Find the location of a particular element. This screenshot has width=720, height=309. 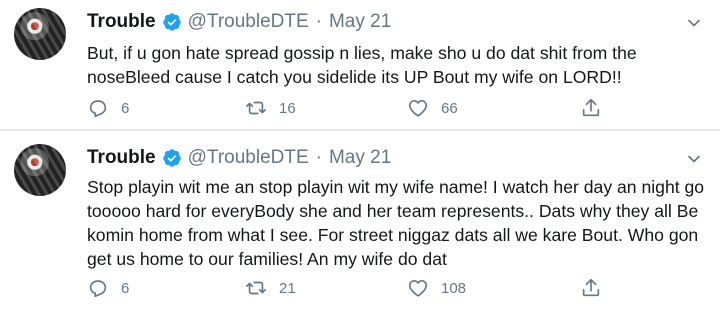

retweet-count: 21 is located at coordinates (287, 288).